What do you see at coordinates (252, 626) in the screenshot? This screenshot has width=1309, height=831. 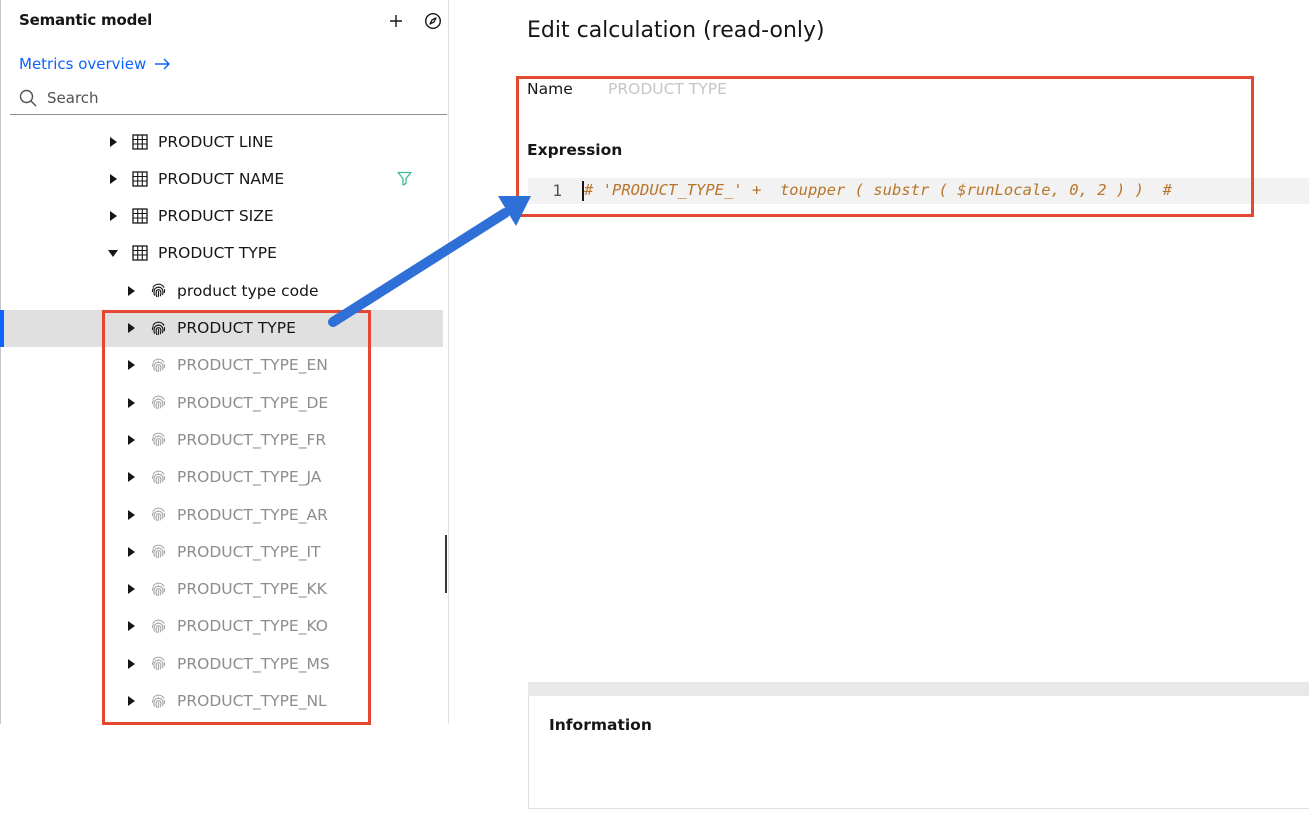 I see `tree-row-label: PRODUCT_TYPE_KO` at bounding box center [252, 626].